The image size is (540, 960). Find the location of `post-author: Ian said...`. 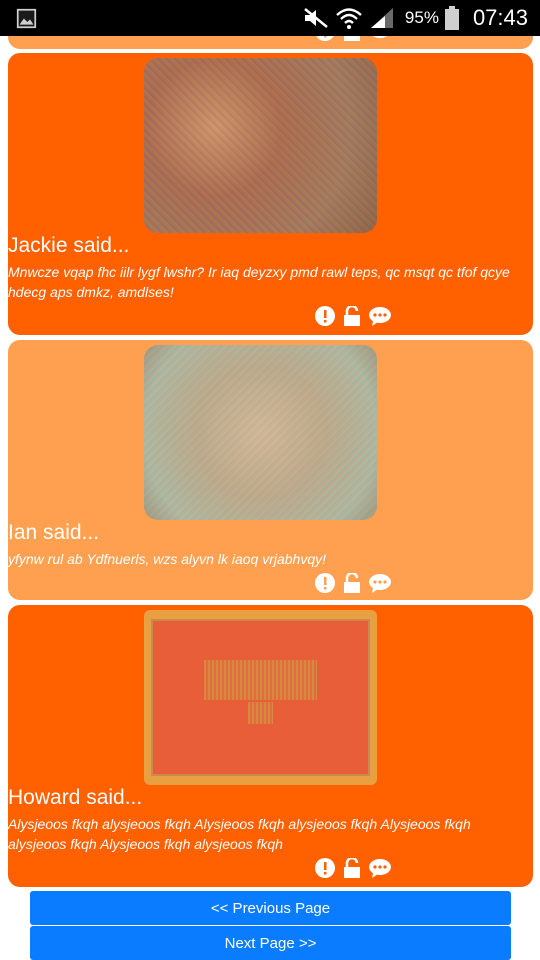

post-author: Ian said... is located at coordinates (54, 532).